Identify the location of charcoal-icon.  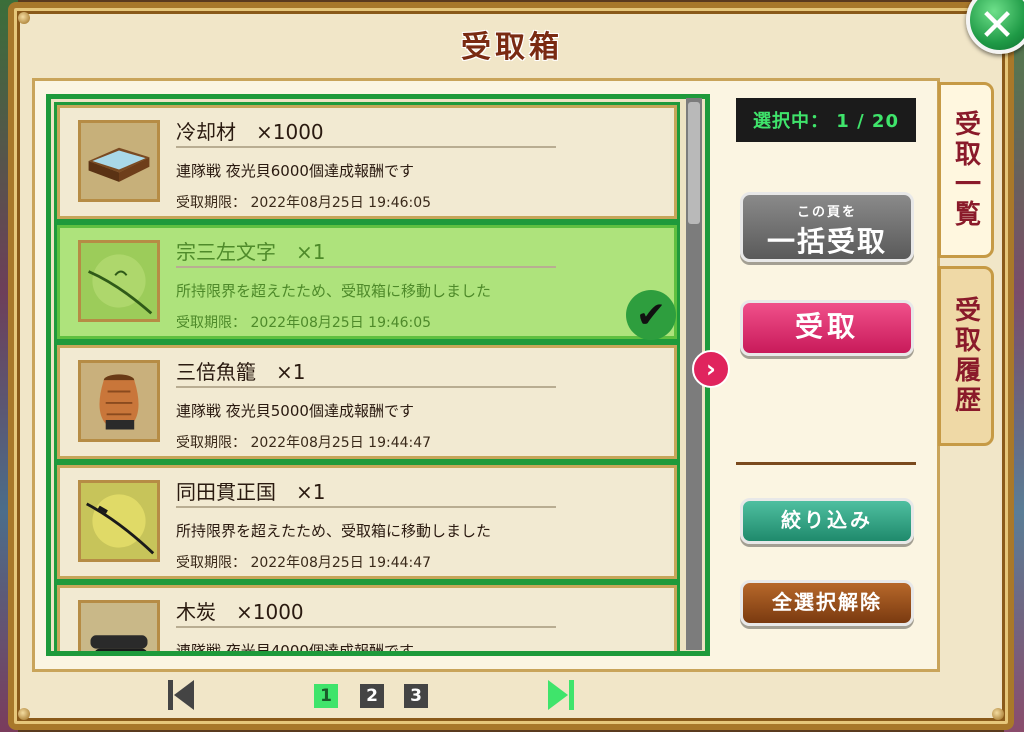
(119, 625).